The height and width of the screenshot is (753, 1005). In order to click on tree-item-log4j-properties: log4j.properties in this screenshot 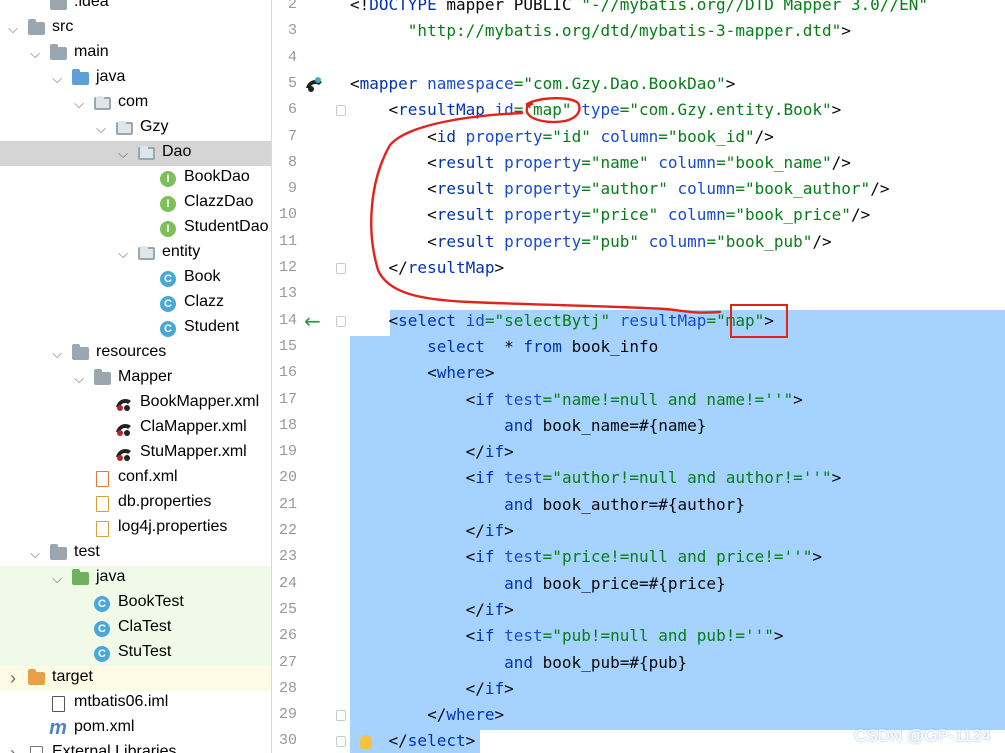, I will do `click(135, 528)`.